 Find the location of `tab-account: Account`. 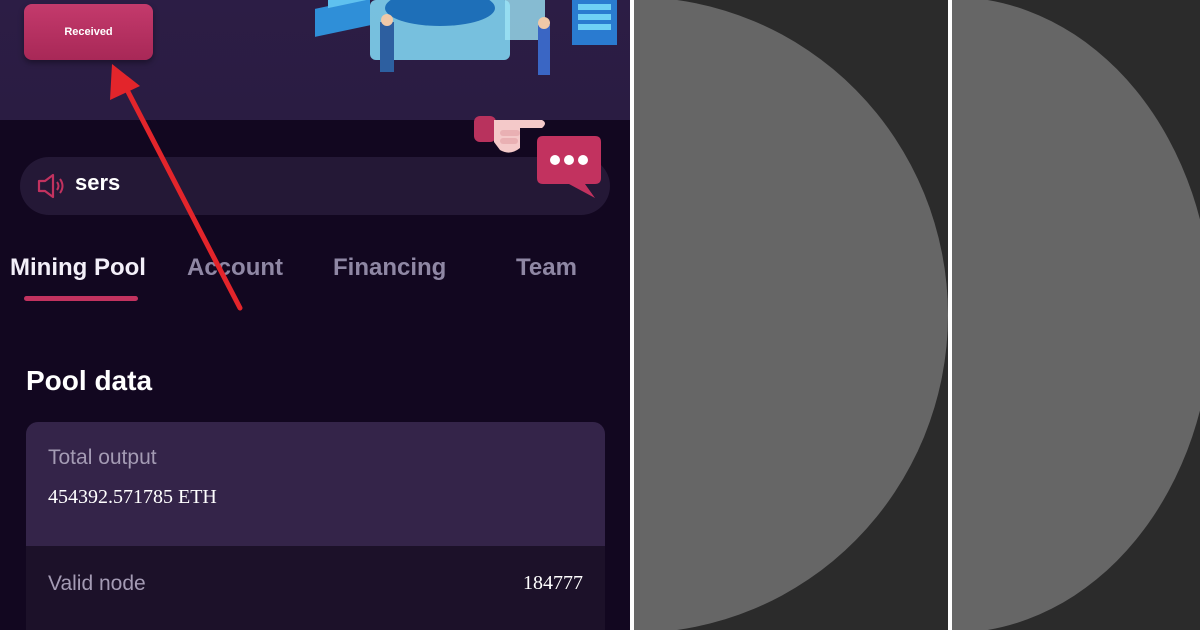

tab-account: Account is located at coordinates (235, 268).